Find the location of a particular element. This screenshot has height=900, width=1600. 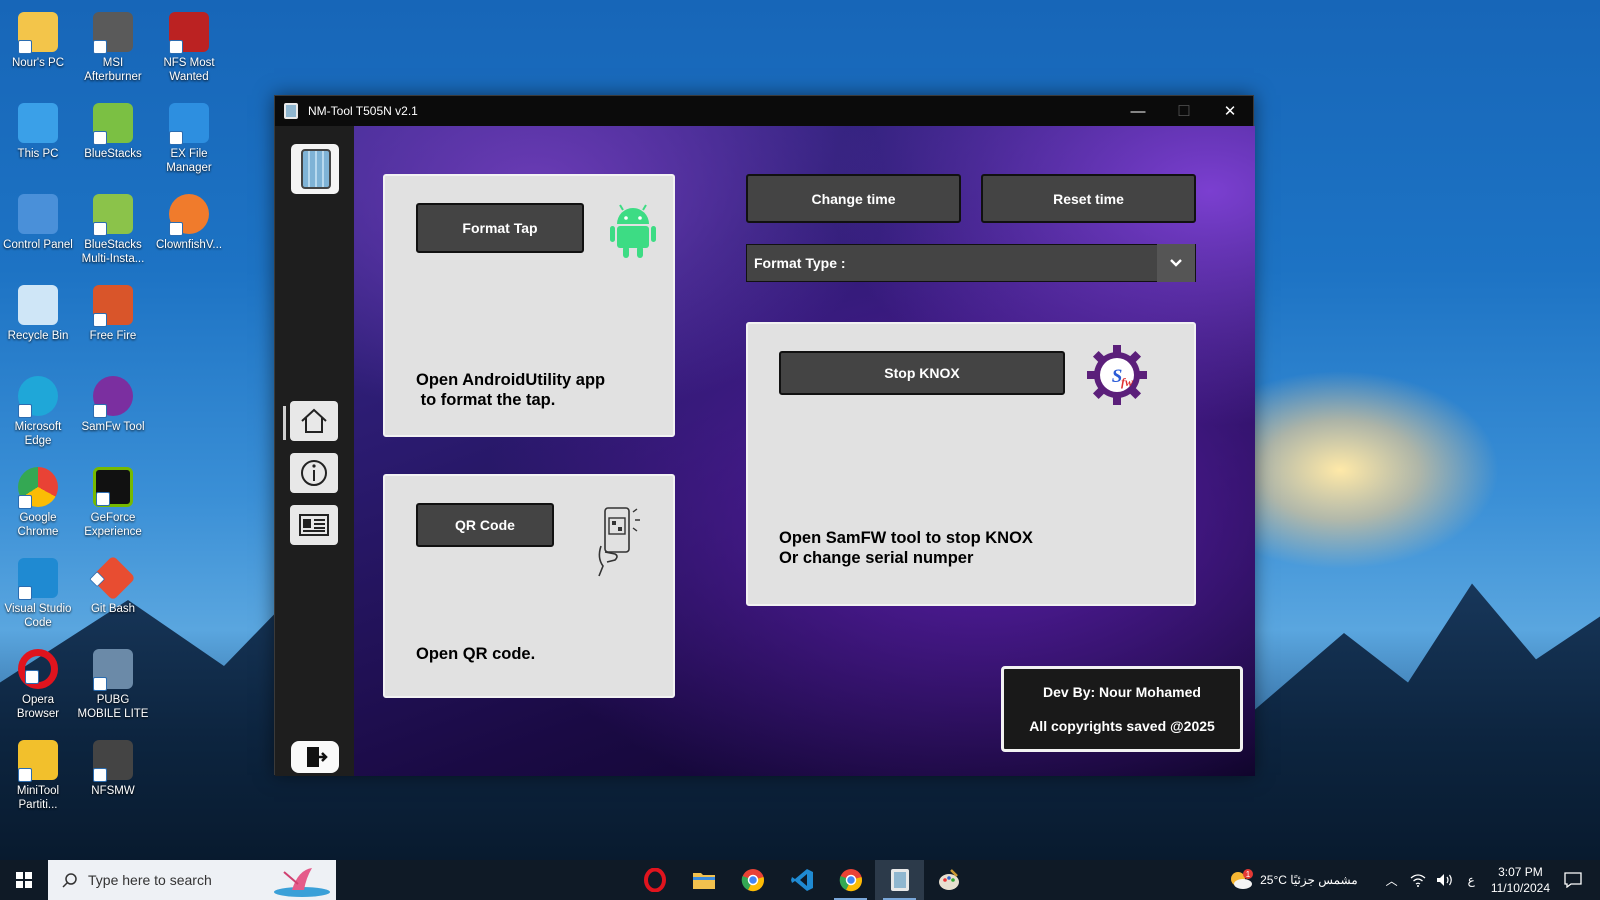

nav-contact-button is located at coordinates (314, 525).